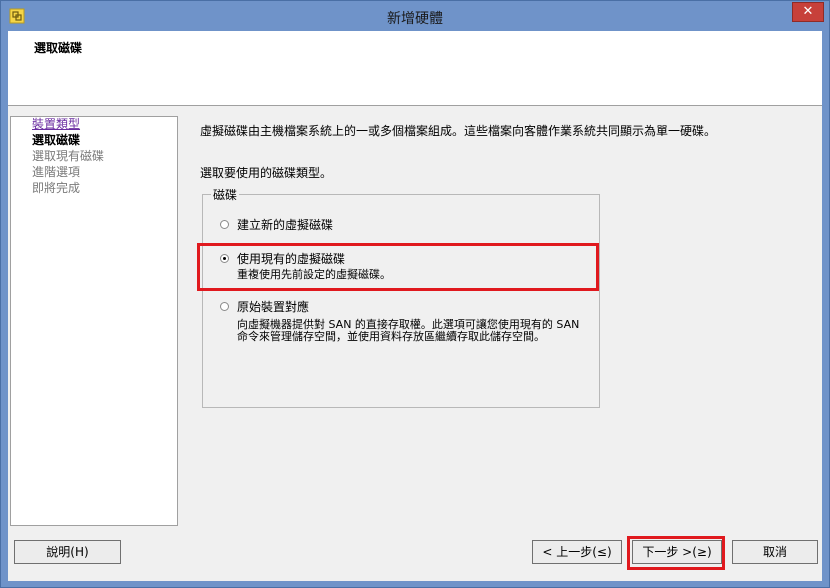  I want to click on page-title: 選取磁碟, so click(58, 48).